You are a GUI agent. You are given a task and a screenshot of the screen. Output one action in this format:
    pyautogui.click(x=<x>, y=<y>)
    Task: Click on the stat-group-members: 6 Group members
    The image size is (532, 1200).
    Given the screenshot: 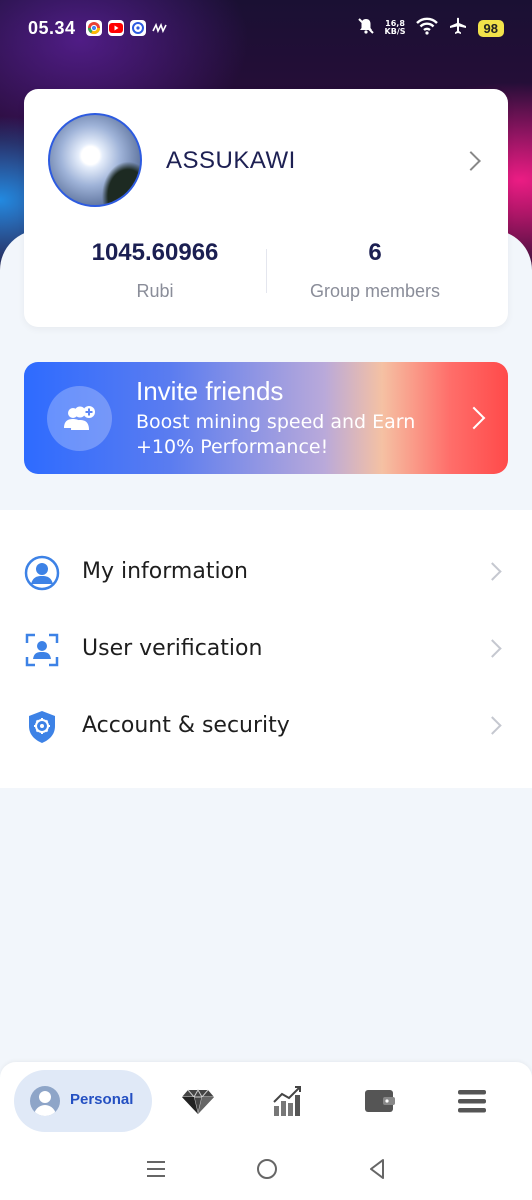 What is the action you would take?
    pyautogui.click(x=375, y=270)
    